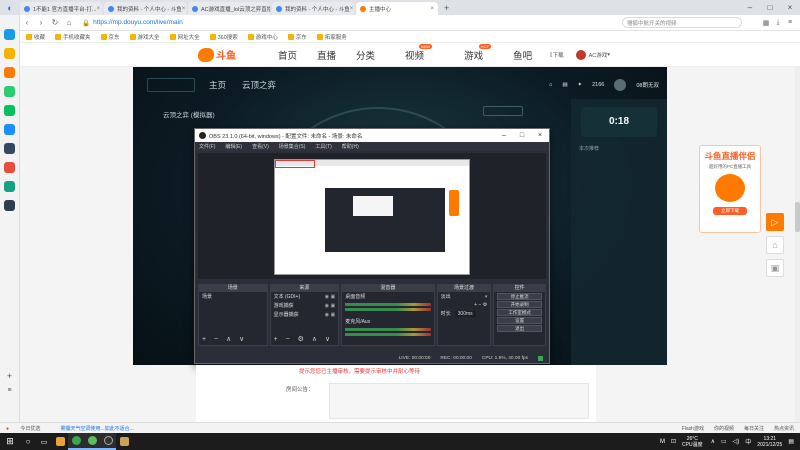 The image size is (800, 450). I want to click on status-item: 你的视频, so click(724, 428).